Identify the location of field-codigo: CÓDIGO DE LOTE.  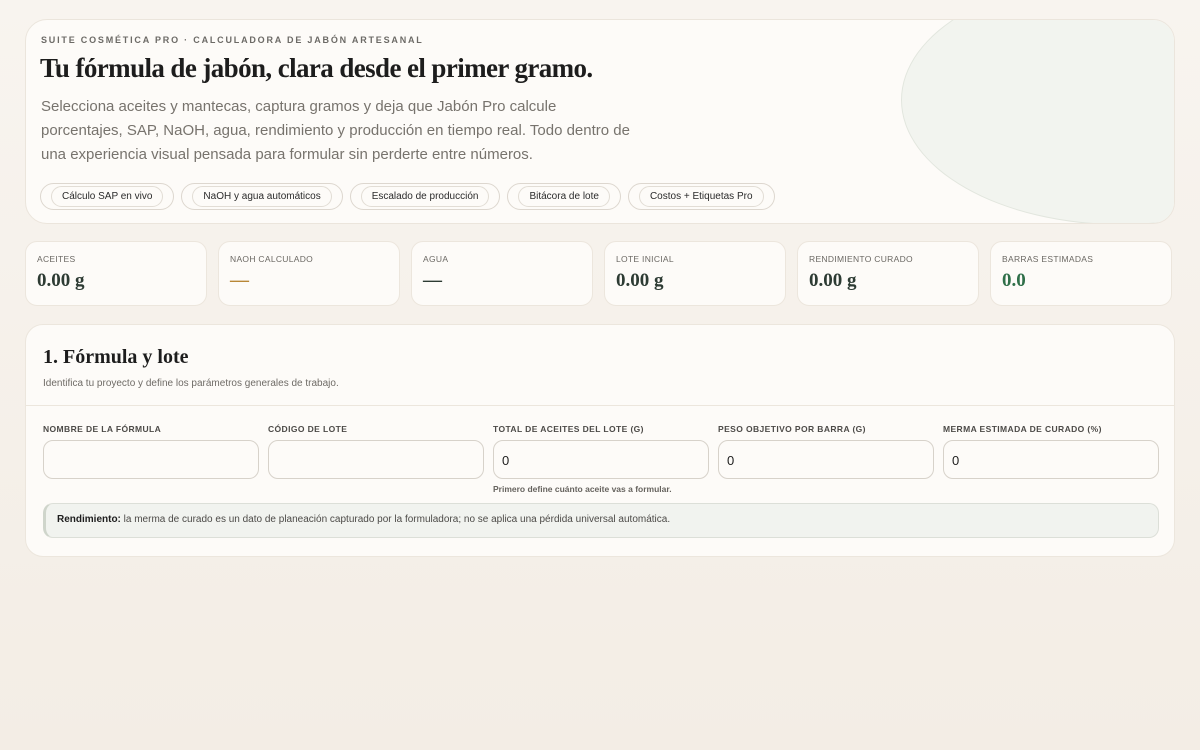
(376, 459).